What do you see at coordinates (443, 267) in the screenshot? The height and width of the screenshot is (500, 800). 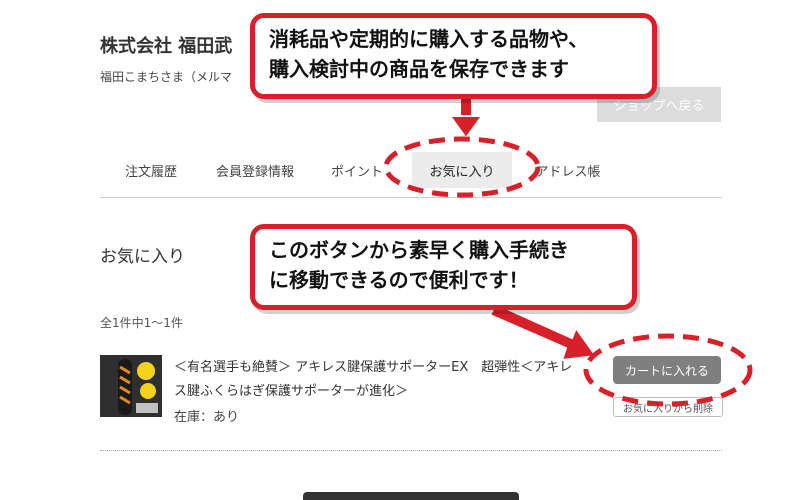 I see `callout-cart: このボタンから素早く購入手続き に移動できるので便利です！` at bounding box center [443, 267].